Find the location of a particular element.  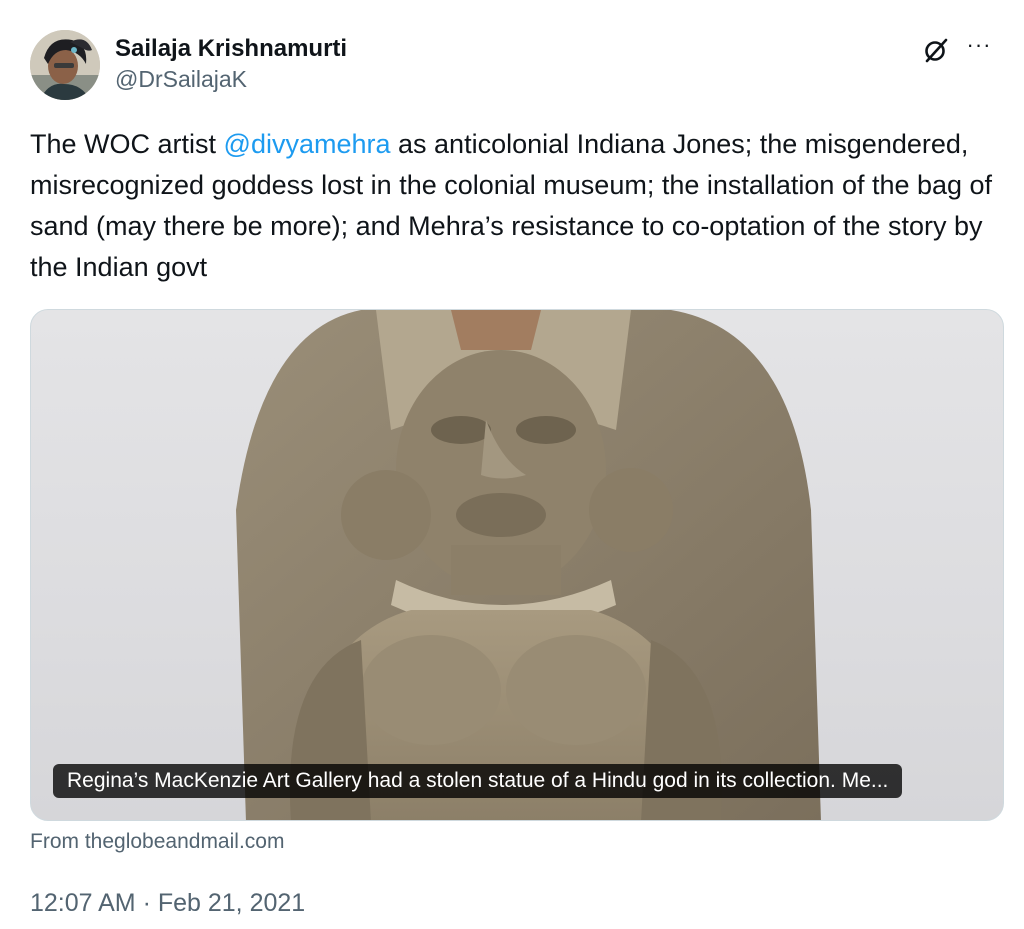

avatar is located at coordinates (65, 65).